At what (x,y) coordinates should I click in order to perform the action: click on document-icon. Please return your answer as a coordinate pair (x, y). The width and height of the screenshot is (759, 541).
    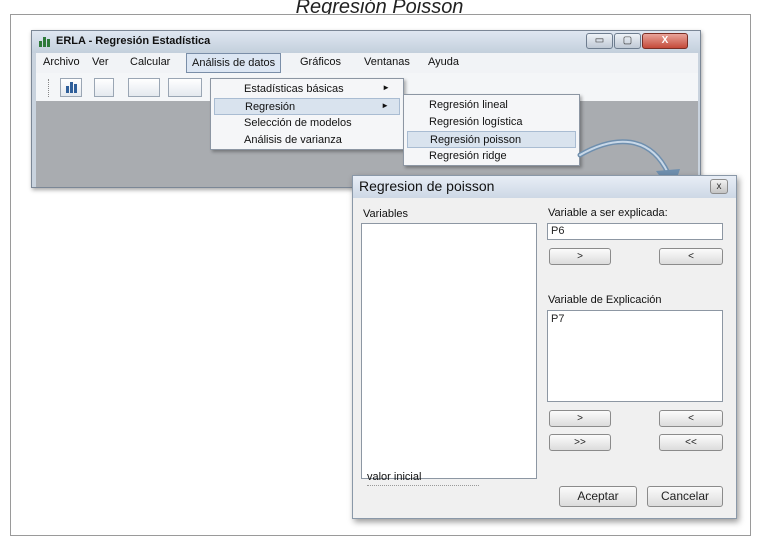
    Looking at the image, I should click on (104, 87).